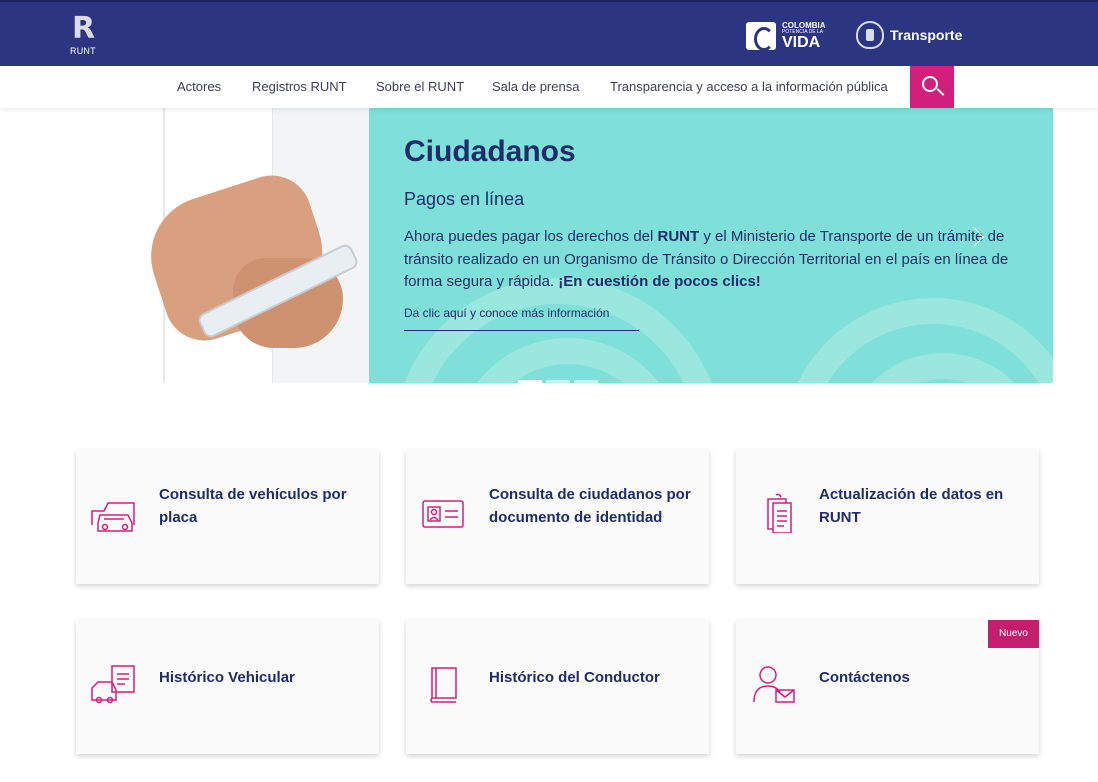 Image resolution: width=1098 pixels, height=782 pixels. I want to click on runt-logo: R RUNT, so click(85, 36).